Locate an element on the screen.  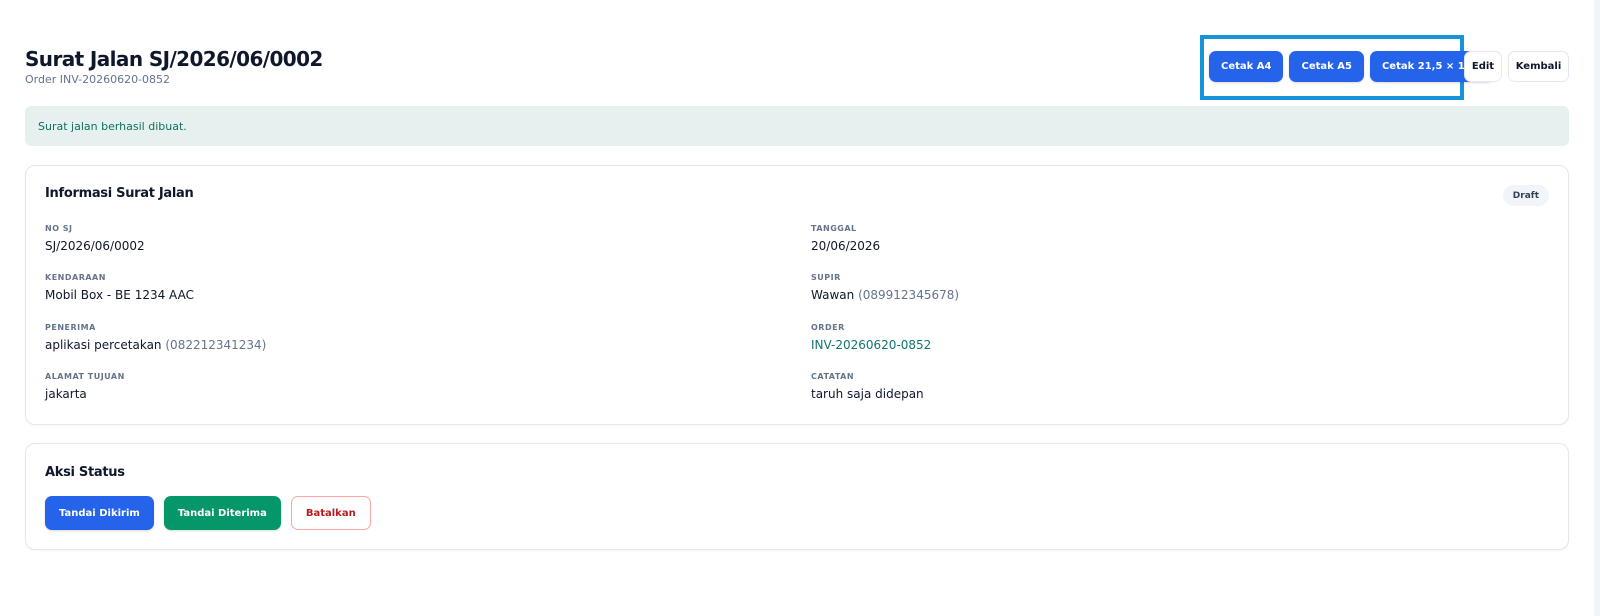
print-a4-button: Cetak A4 is located at coordinates (1246, 66).